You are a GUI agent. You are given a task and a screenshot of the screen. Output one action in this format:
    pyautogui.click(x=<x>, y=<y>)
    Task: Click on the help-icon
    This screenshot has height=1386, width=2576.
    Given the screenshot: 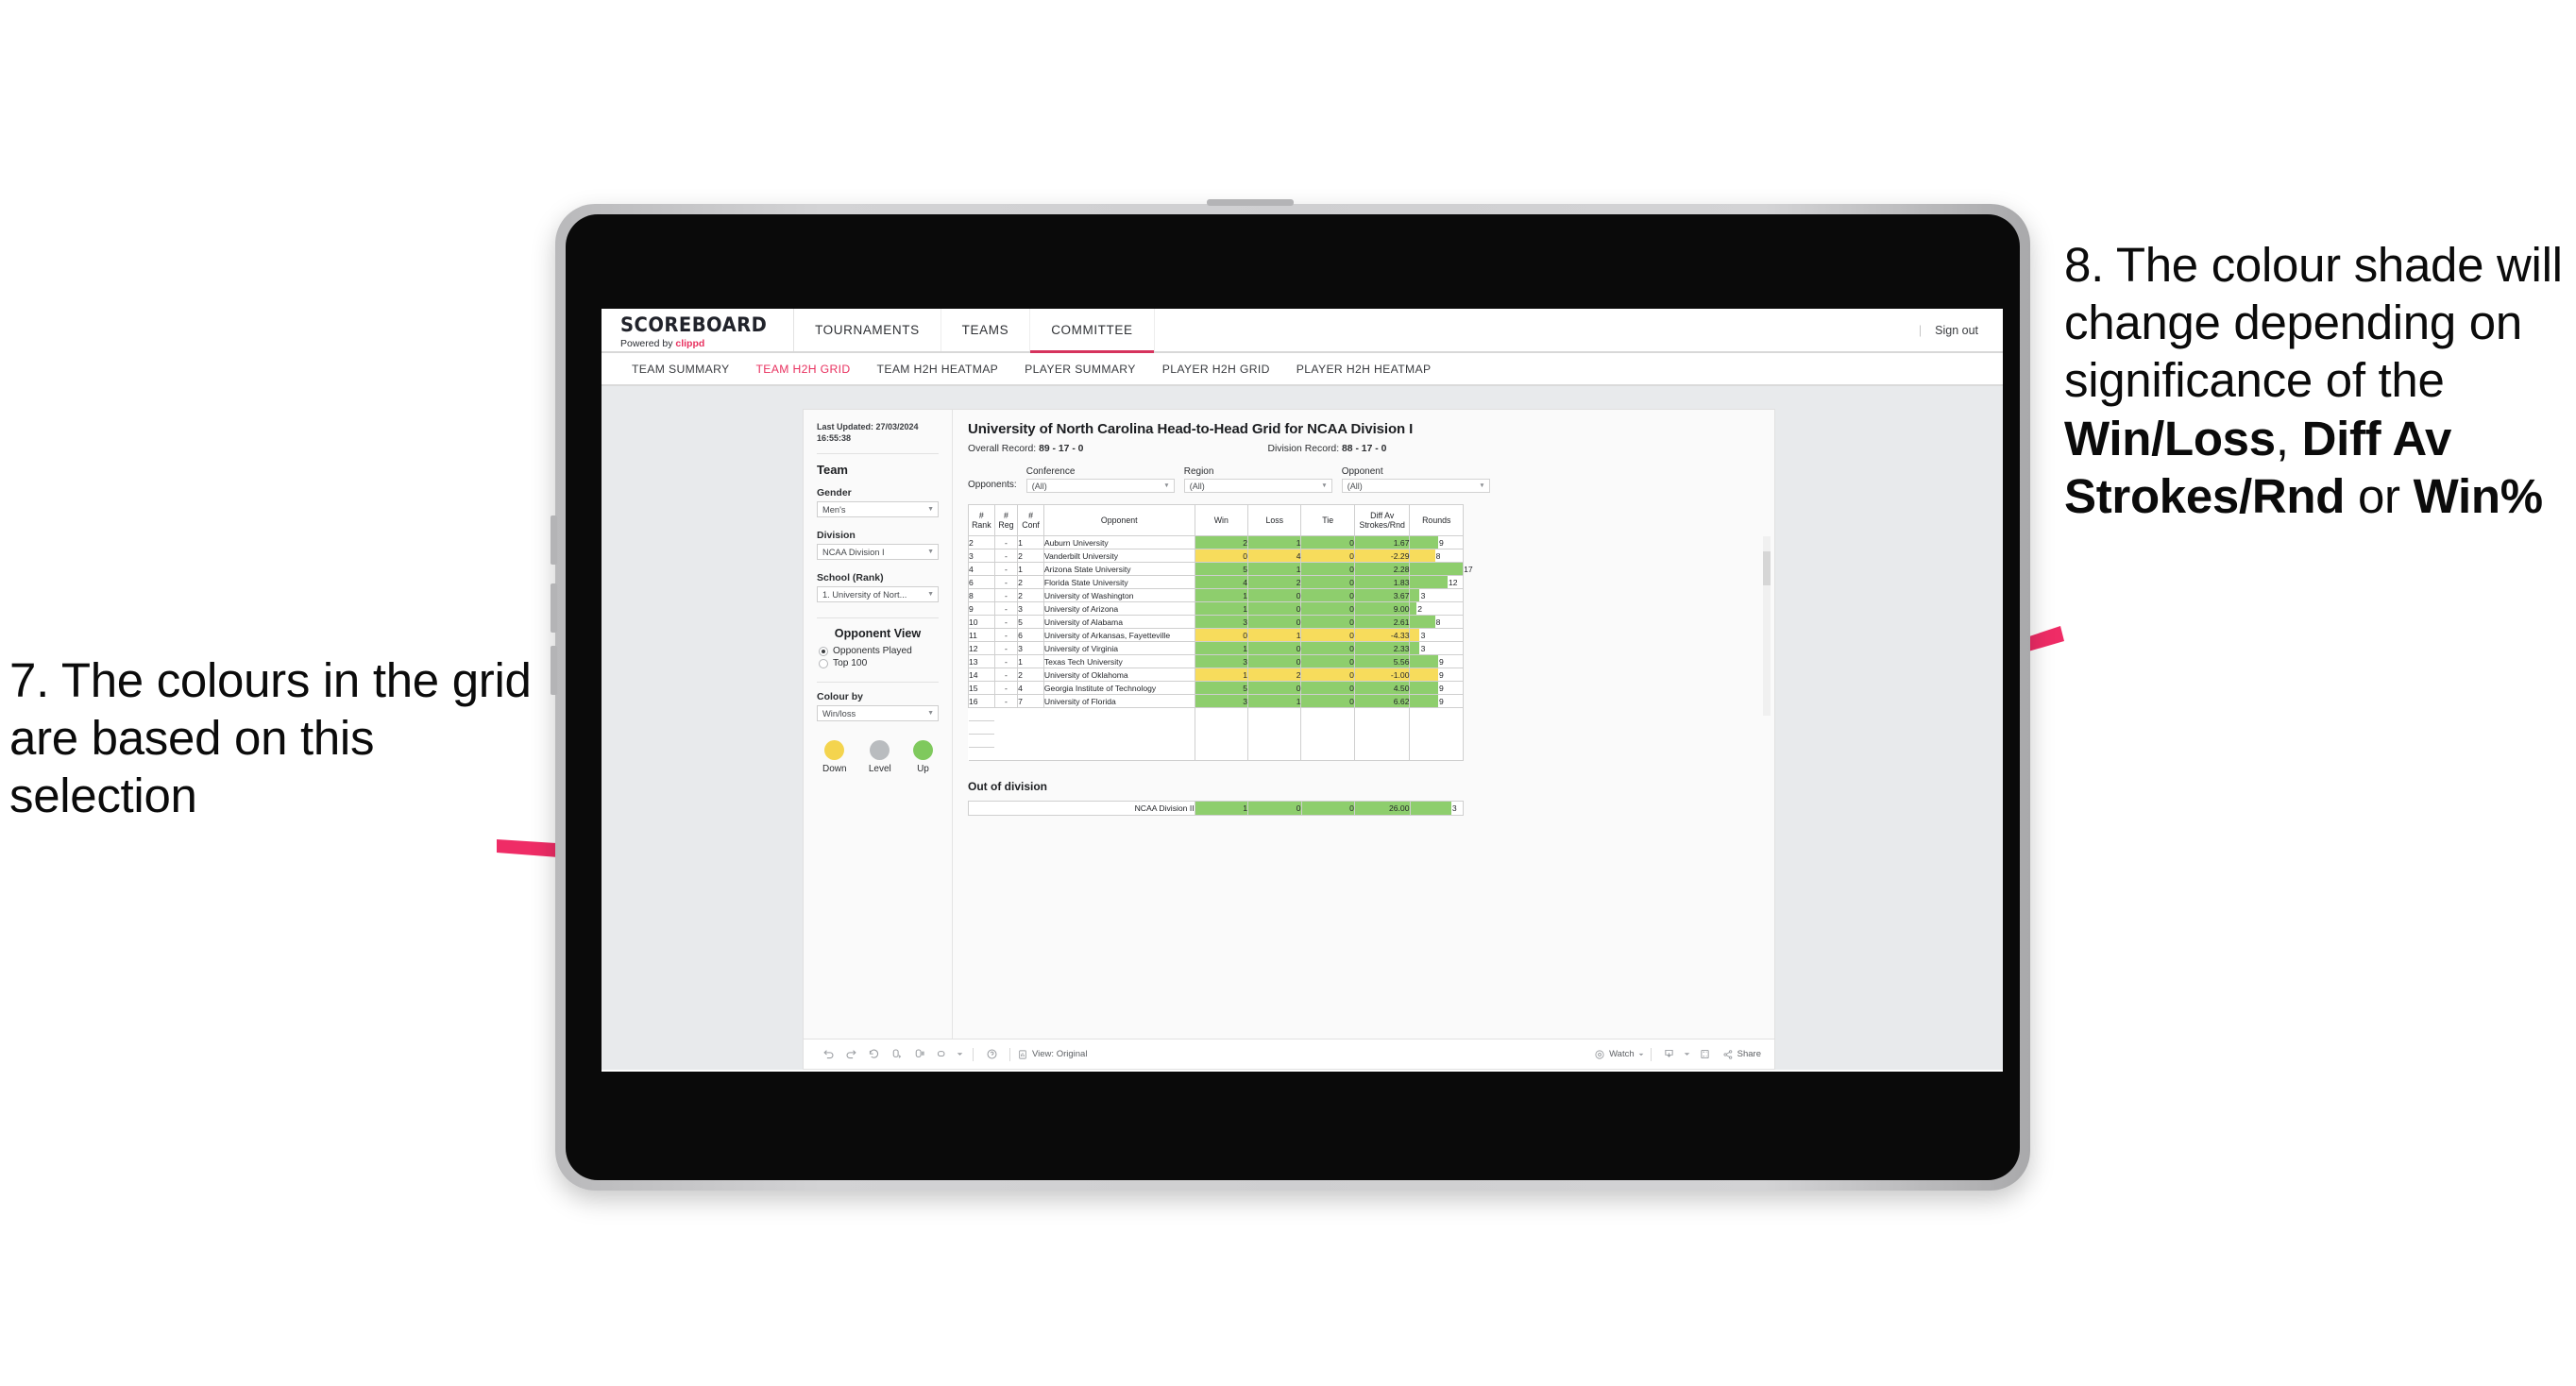 What is the action you would take?
    pyautogui.click(x=991, y=1054)
    